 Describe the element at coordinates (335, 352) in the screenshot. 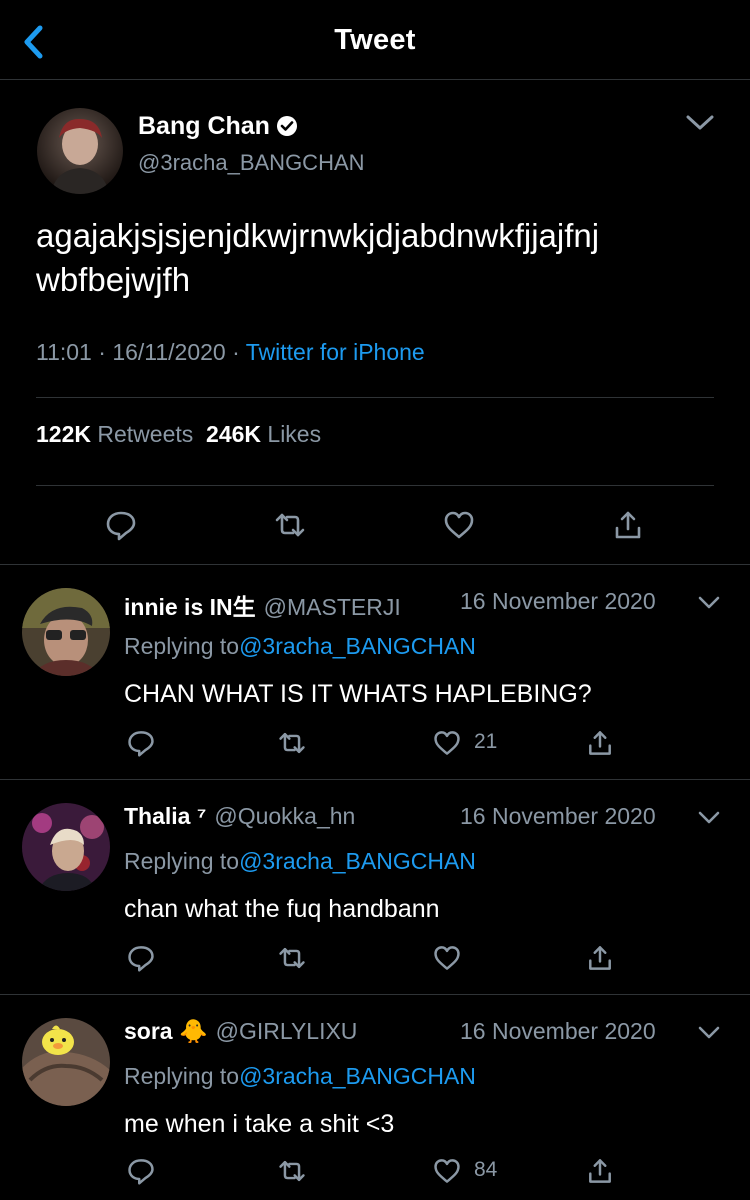

I see `tweet-source-link: Twitter for iPhone` at that location.